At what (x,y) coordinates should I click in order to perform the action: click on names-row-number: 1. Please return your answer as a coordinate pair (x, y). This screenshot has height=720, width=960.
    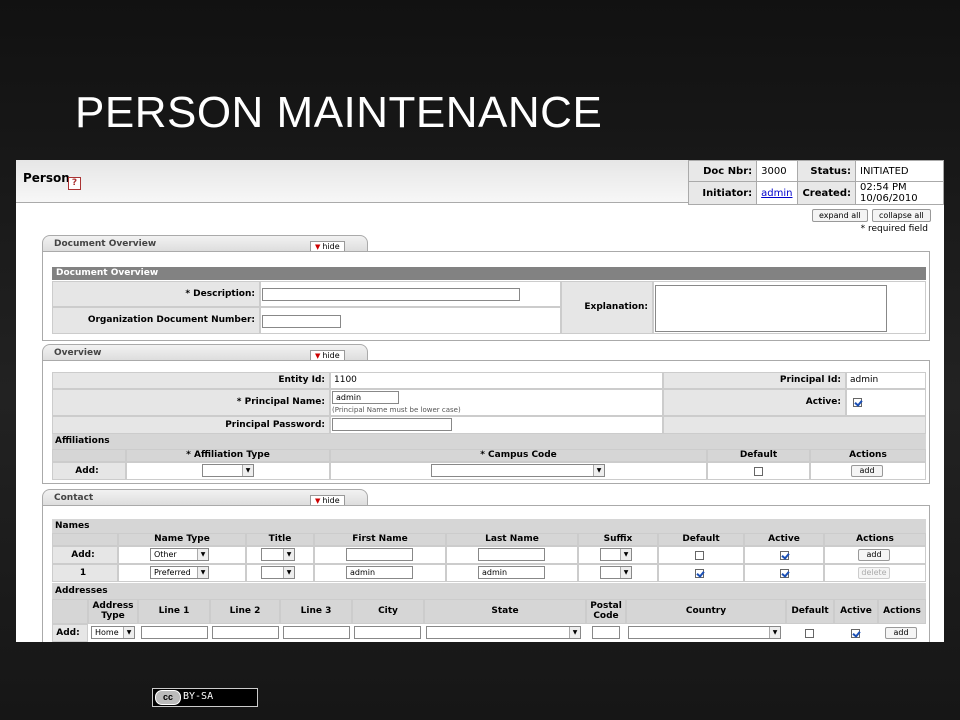
    Looking at the image, I should click on (85, 573).